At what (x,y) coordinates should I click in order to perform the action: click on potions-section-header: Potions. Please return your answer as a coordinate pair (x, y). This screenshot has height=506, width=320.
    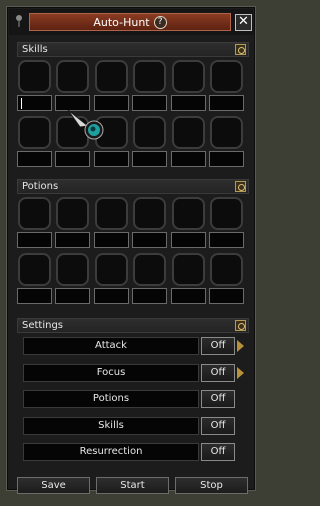
    Looking at the image, I should click on (133, 186).